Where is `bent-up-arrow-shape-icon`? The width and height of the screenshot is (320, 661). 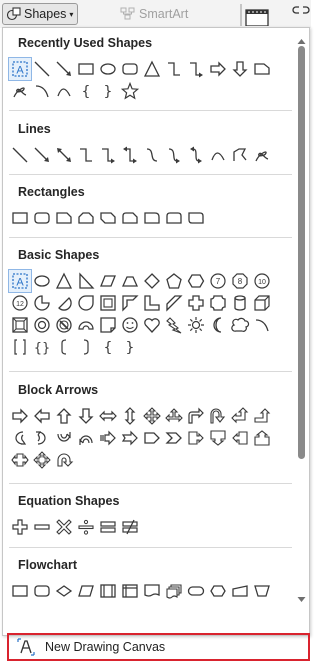
bent-up-arrow-shape-icon is located at coordinates (262, 416).